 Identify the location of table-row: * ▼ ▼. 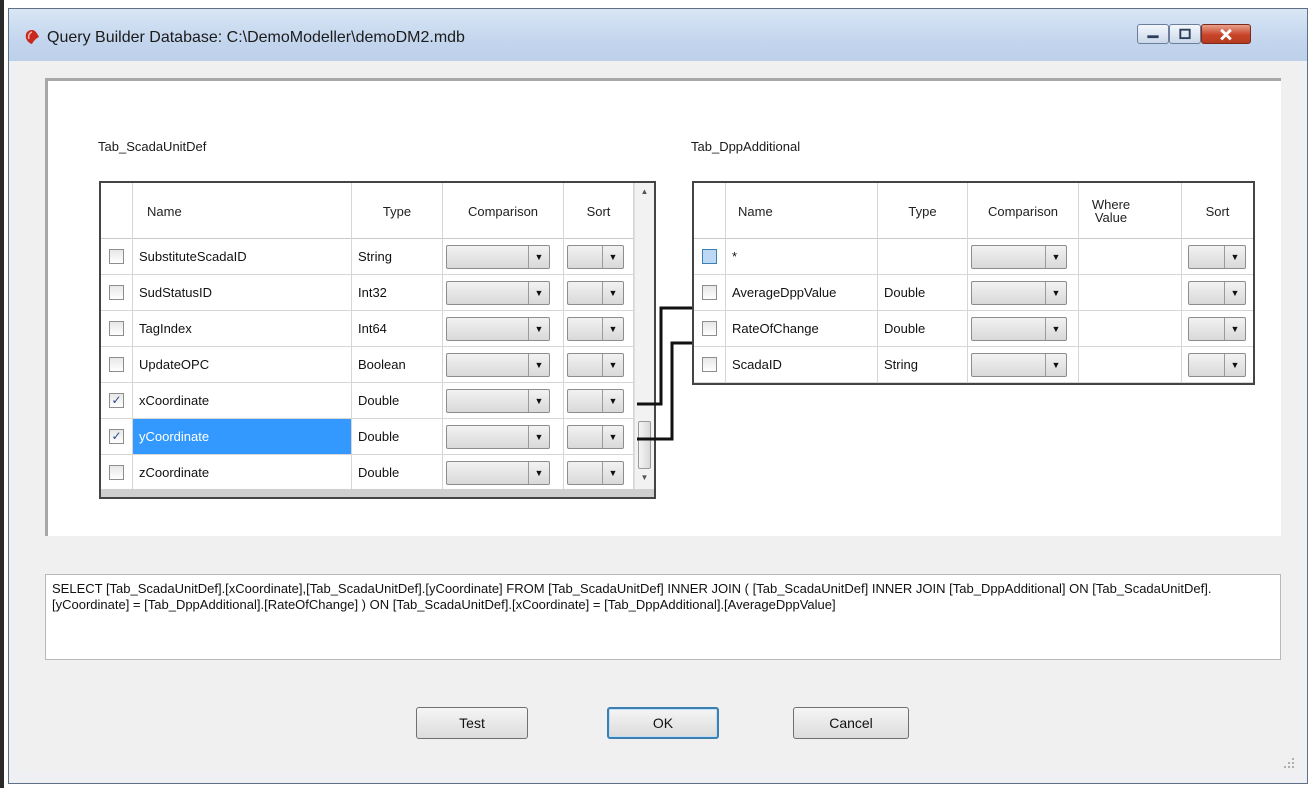
(973, 257).